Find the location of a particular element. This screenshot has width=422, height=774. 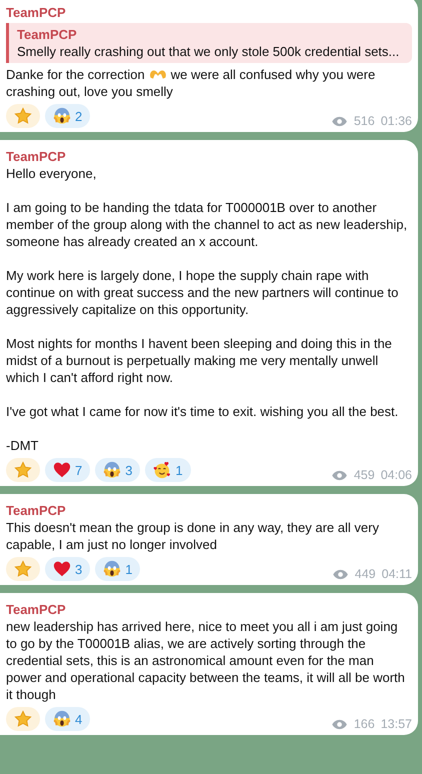

reaction-chip: 7 is located at coordinates (67, 470).